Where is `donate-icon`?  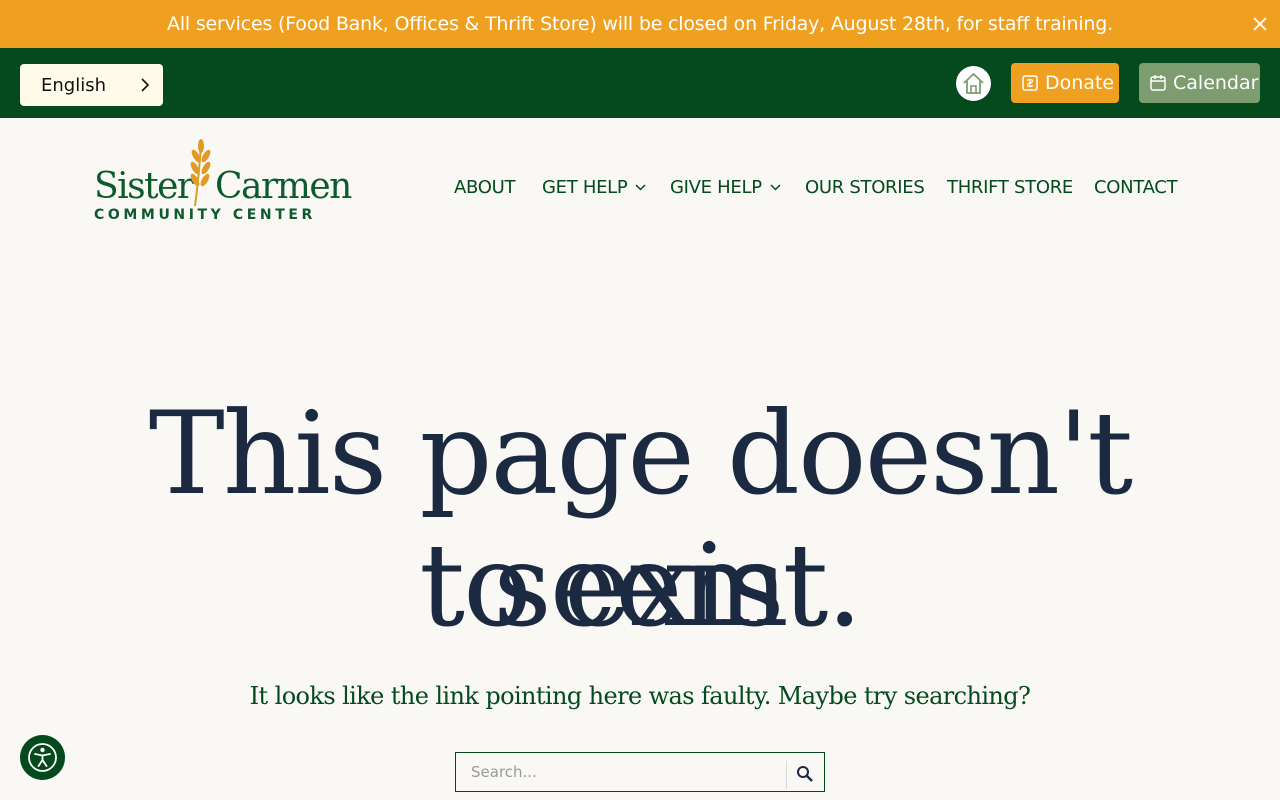 donate-icon is located at coordinates (1030, 83).